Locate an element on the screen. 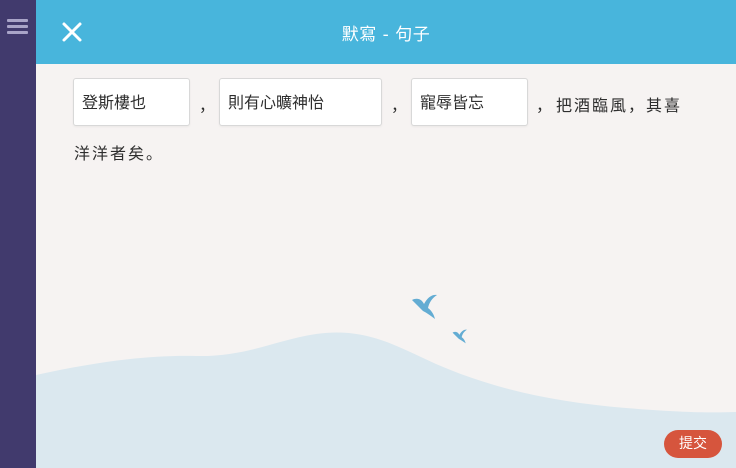  page-title: 默寫 - 句子 is located at coordinates (386, 35).